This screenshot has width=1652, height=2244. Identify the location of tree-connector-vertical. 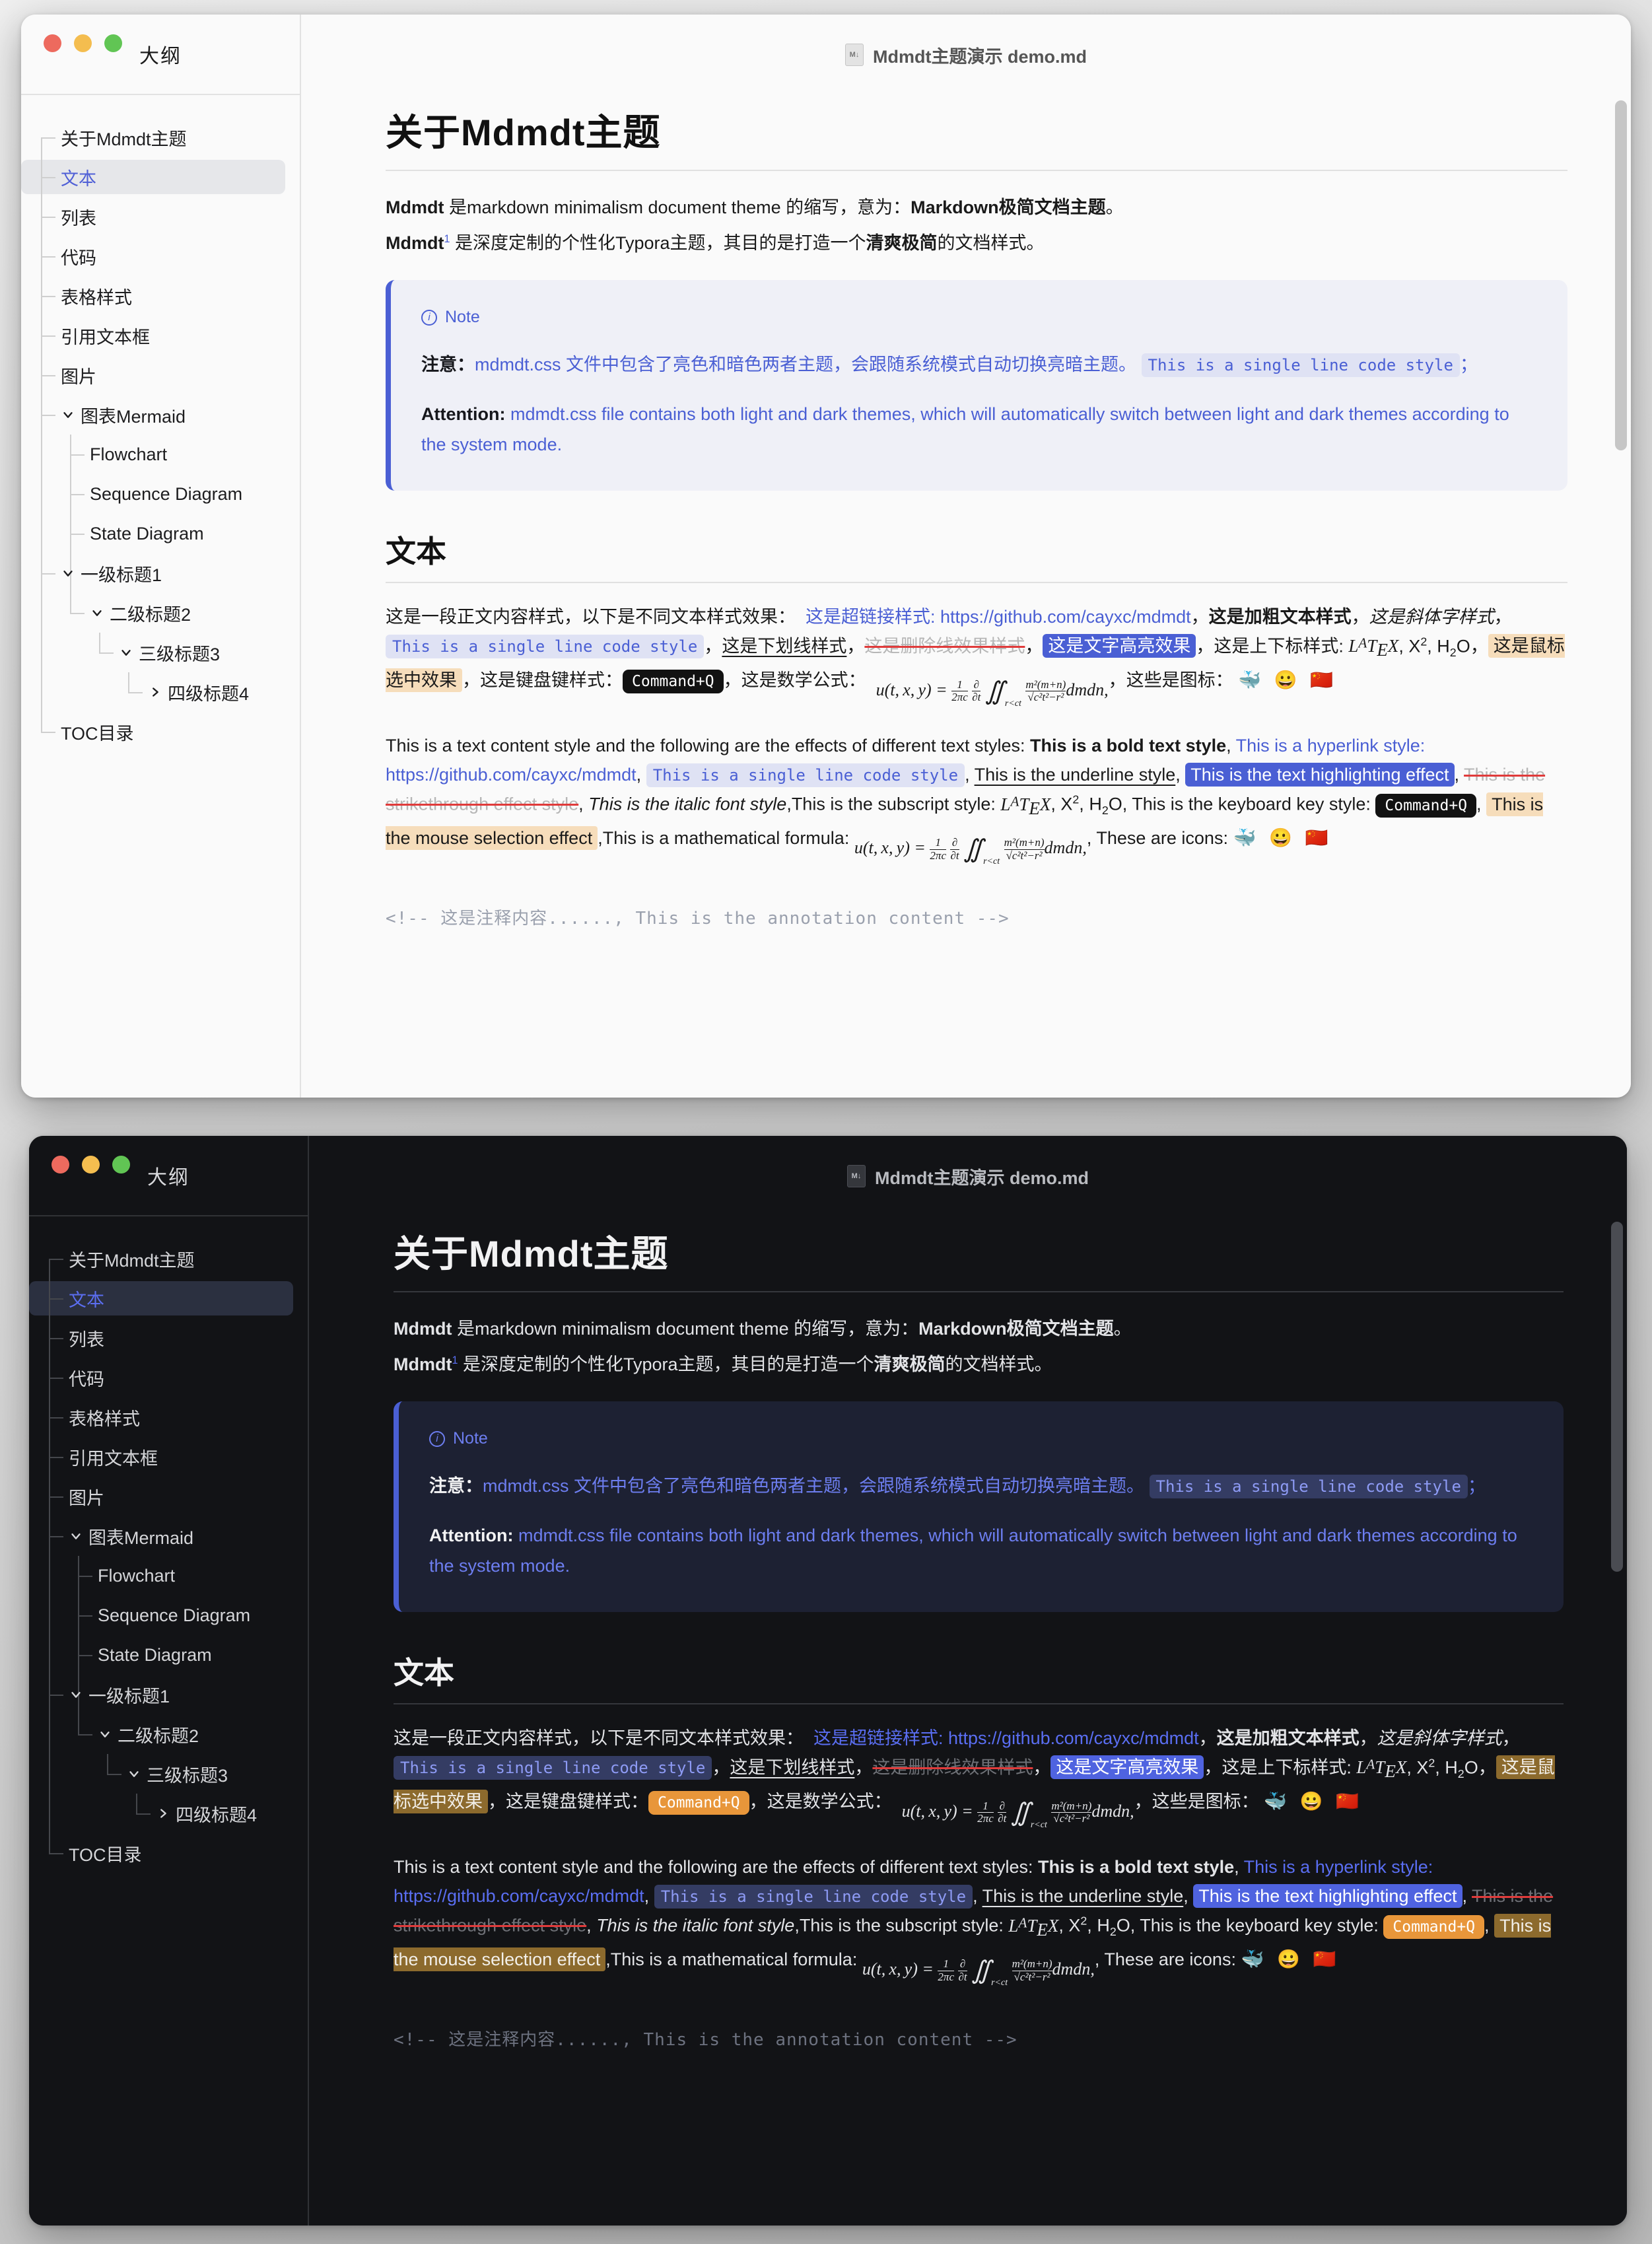
(70, 524).